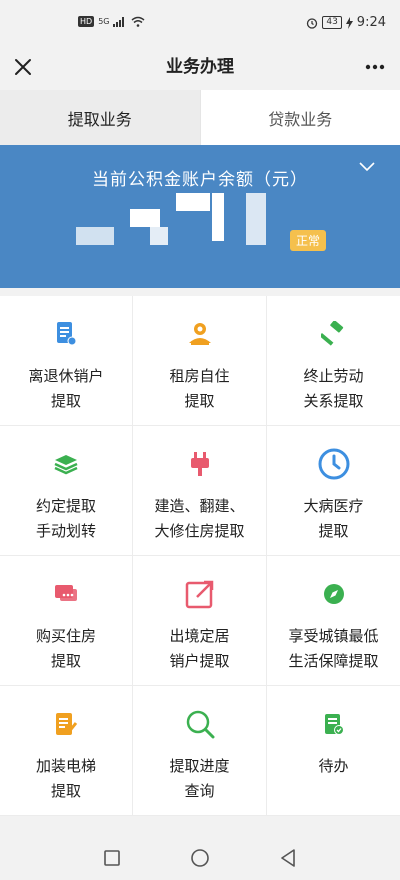 The height and width of the screenshot is (880, 400). I want to click on tab-withdrawal: 提取业务, so click(100, 117).